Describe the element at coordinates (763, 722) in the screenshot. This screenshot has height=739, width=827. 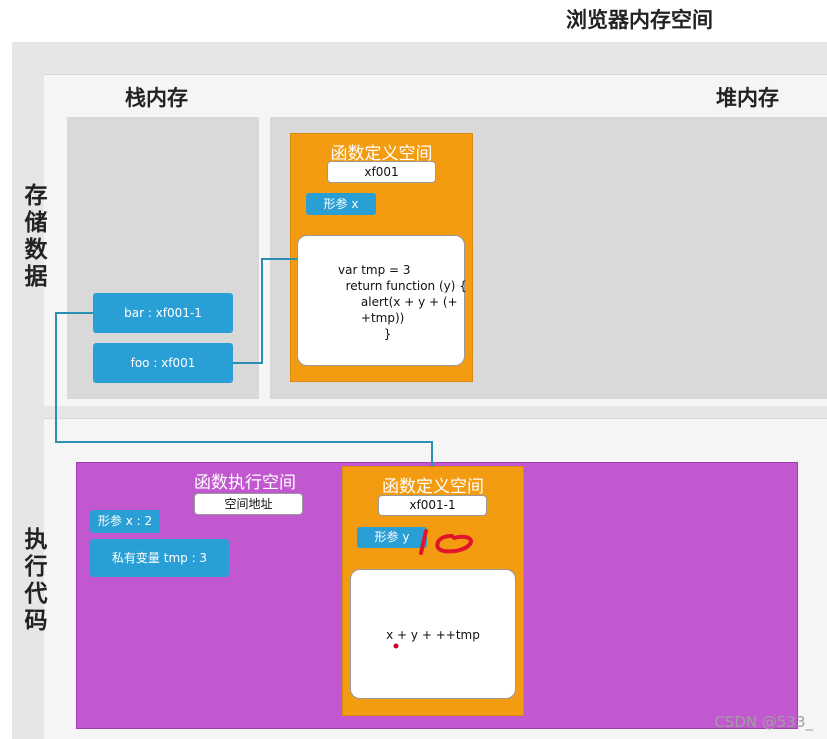
I see `watermark: CSDN @533_` at that location.